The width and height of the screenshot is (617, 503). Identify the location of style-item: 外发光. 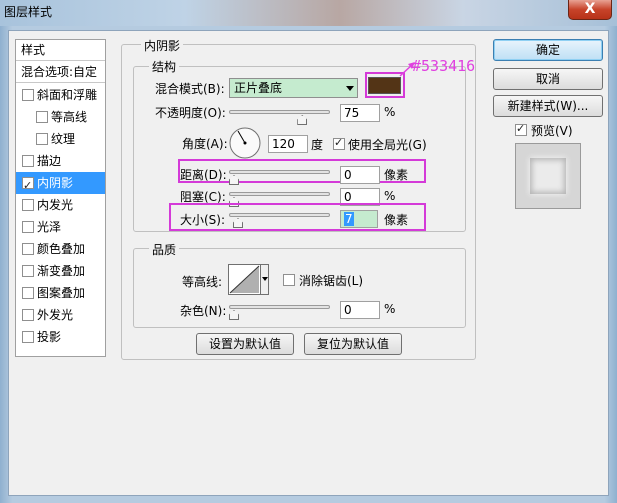
(60, 315).